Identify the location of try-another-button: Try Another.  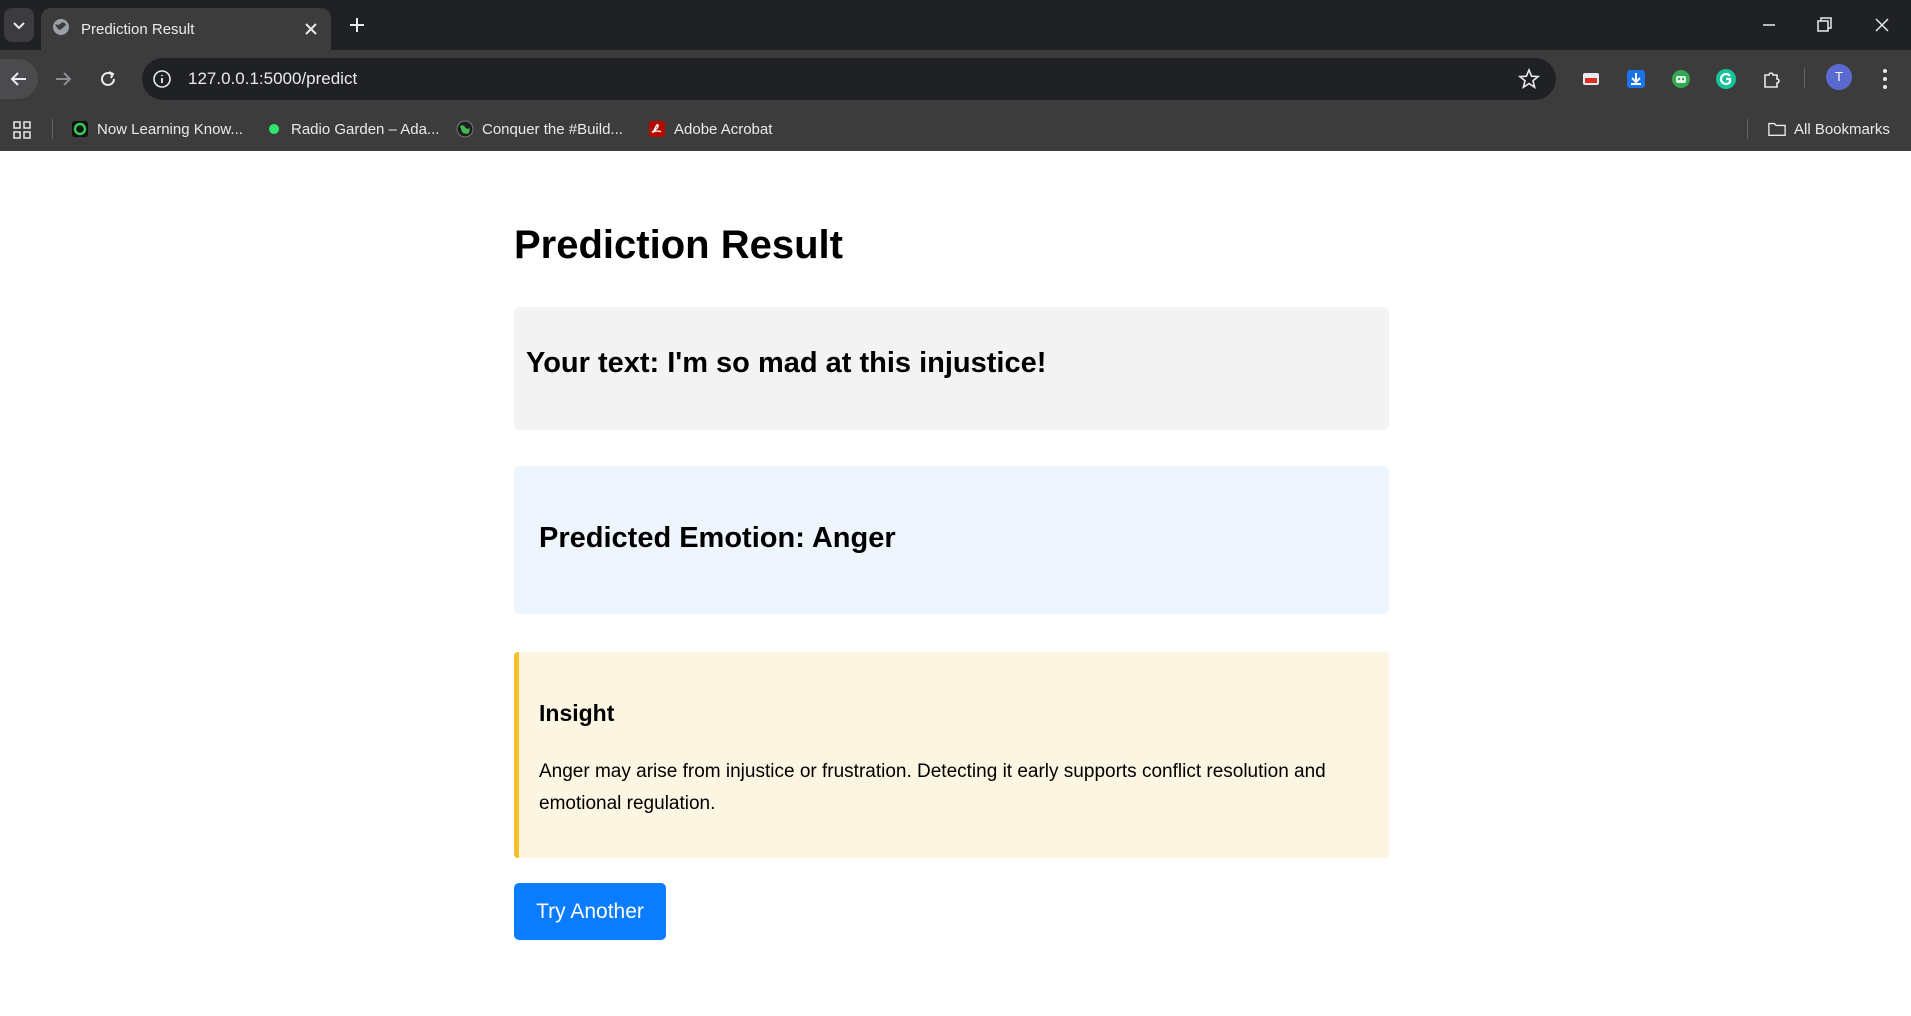
(590, 911).